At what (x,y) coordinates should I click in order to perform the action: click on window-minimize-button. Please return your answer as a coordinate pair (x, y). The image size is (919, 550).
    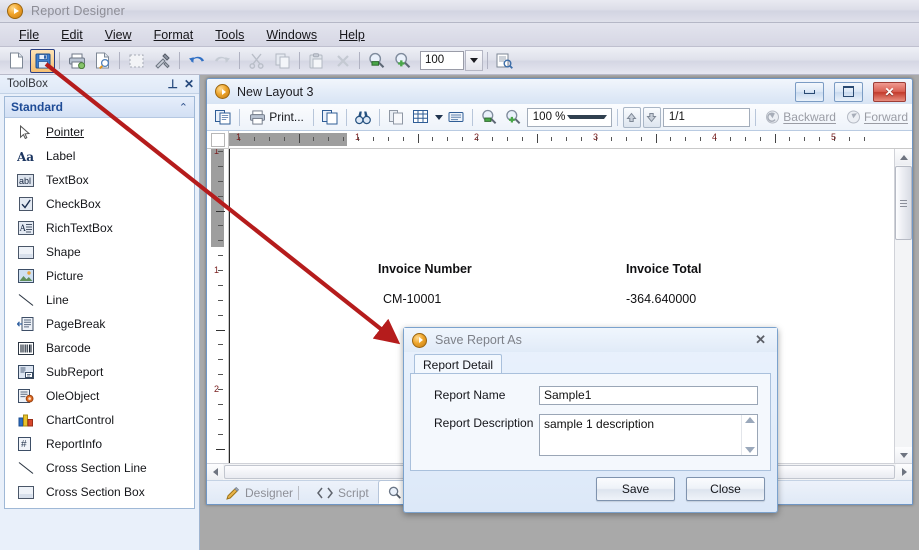
    Looking at the image, I should click on (809, 91).